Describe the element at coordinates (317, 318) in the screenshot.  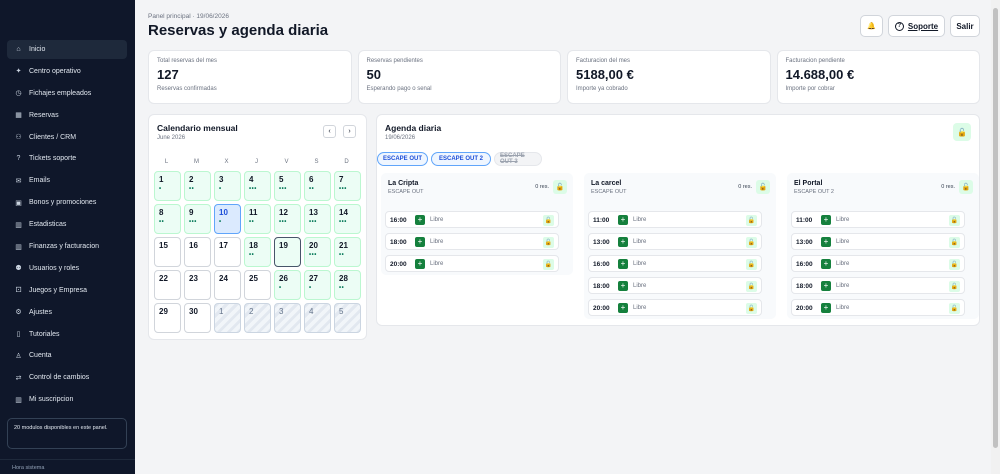
I see `calendar-day: 4` at that location.